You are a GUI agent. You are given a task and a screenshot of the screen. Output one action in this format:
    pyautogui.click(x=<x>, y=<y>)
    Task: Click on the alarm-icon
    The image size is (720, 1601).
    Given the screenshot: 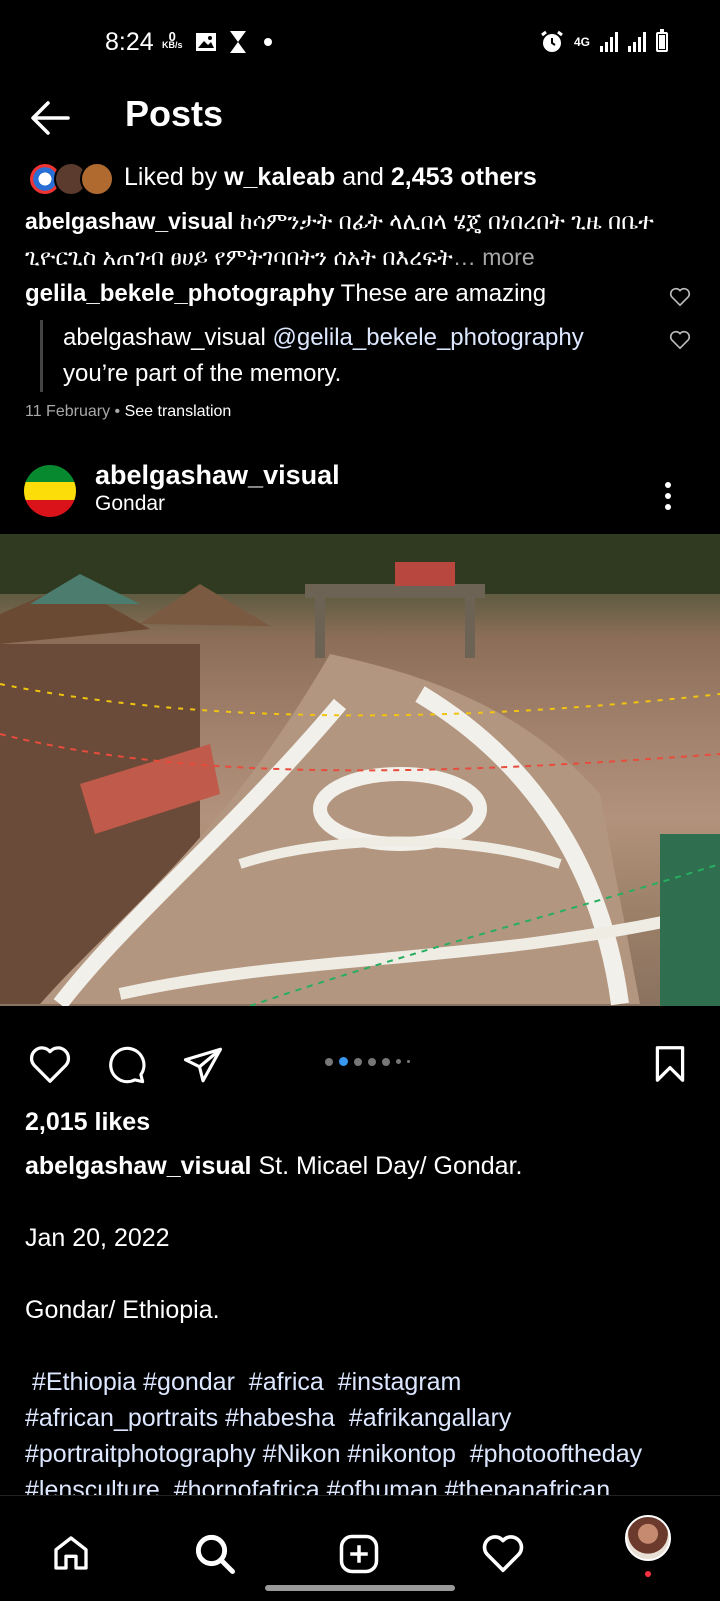 What is the action you would take?
    pyautogui.click(x=552, y=41)
    